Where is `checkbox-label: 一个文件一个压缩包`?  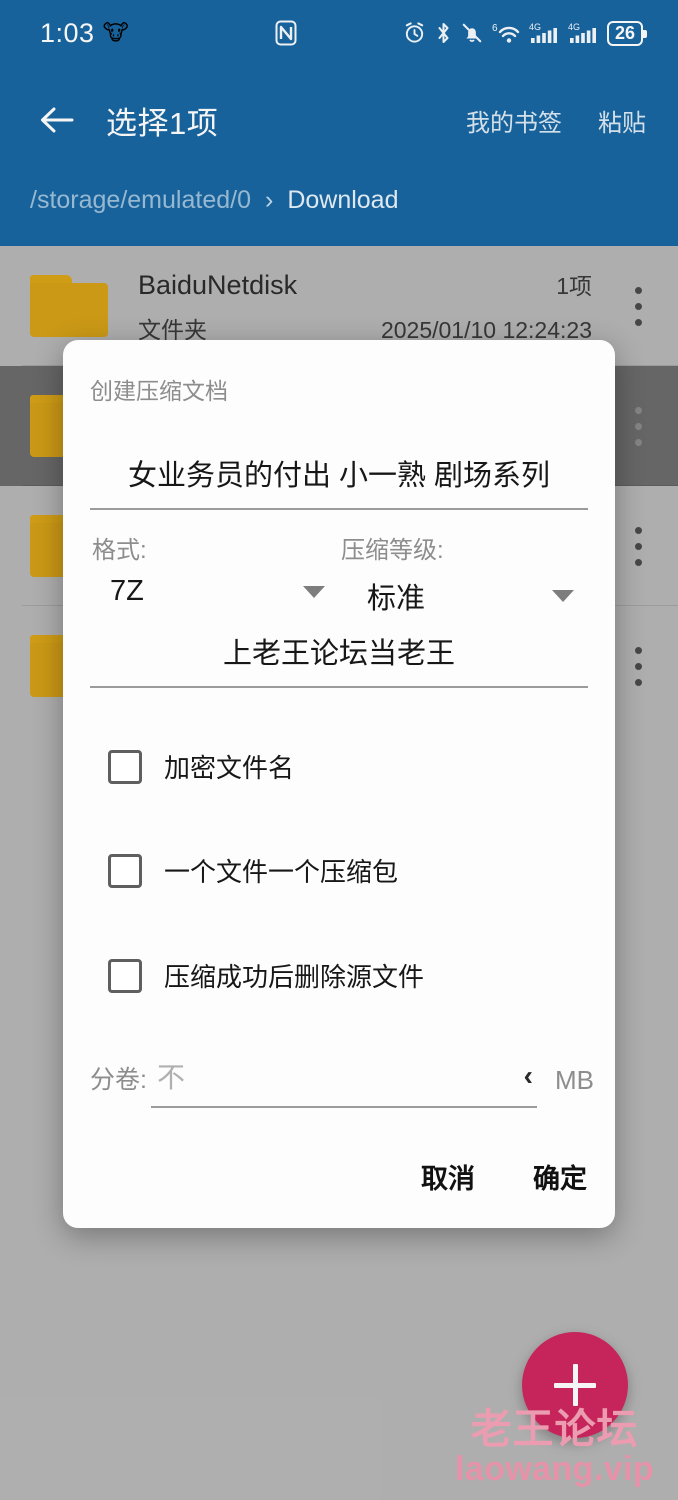 checkbox-label: 一个文件一个压缩包 is located at coordinates (281, 872).